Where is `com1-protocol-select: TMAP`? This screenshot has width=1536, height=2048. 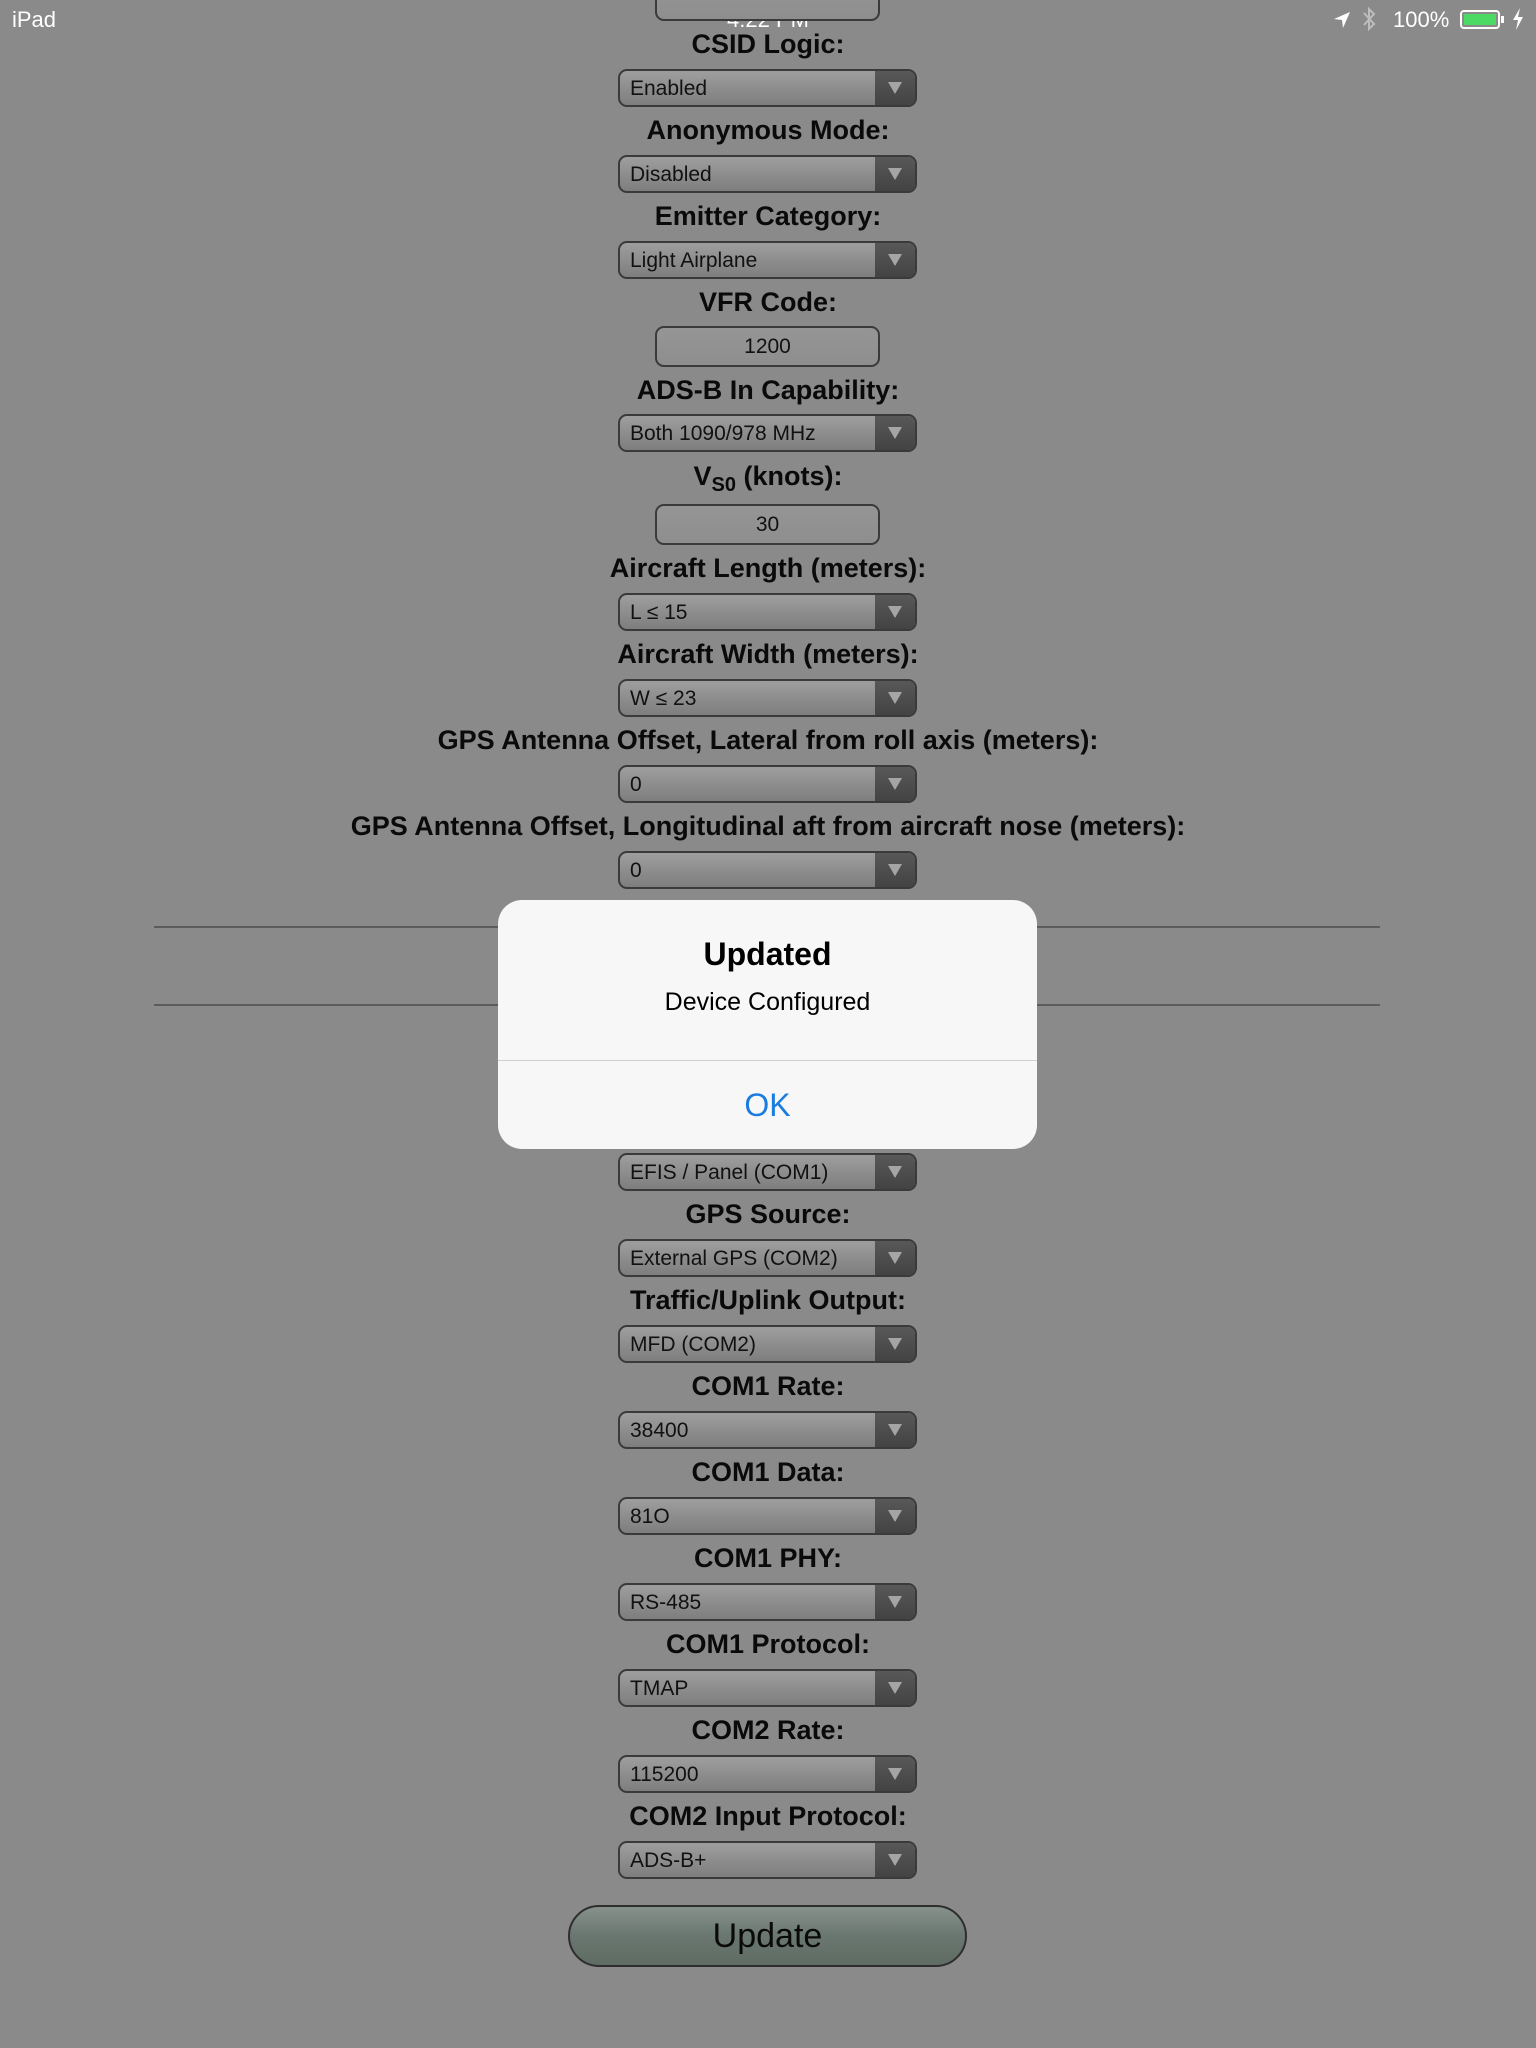
com1-protocol-select: TMAP is located at coordinates (767, 1688).